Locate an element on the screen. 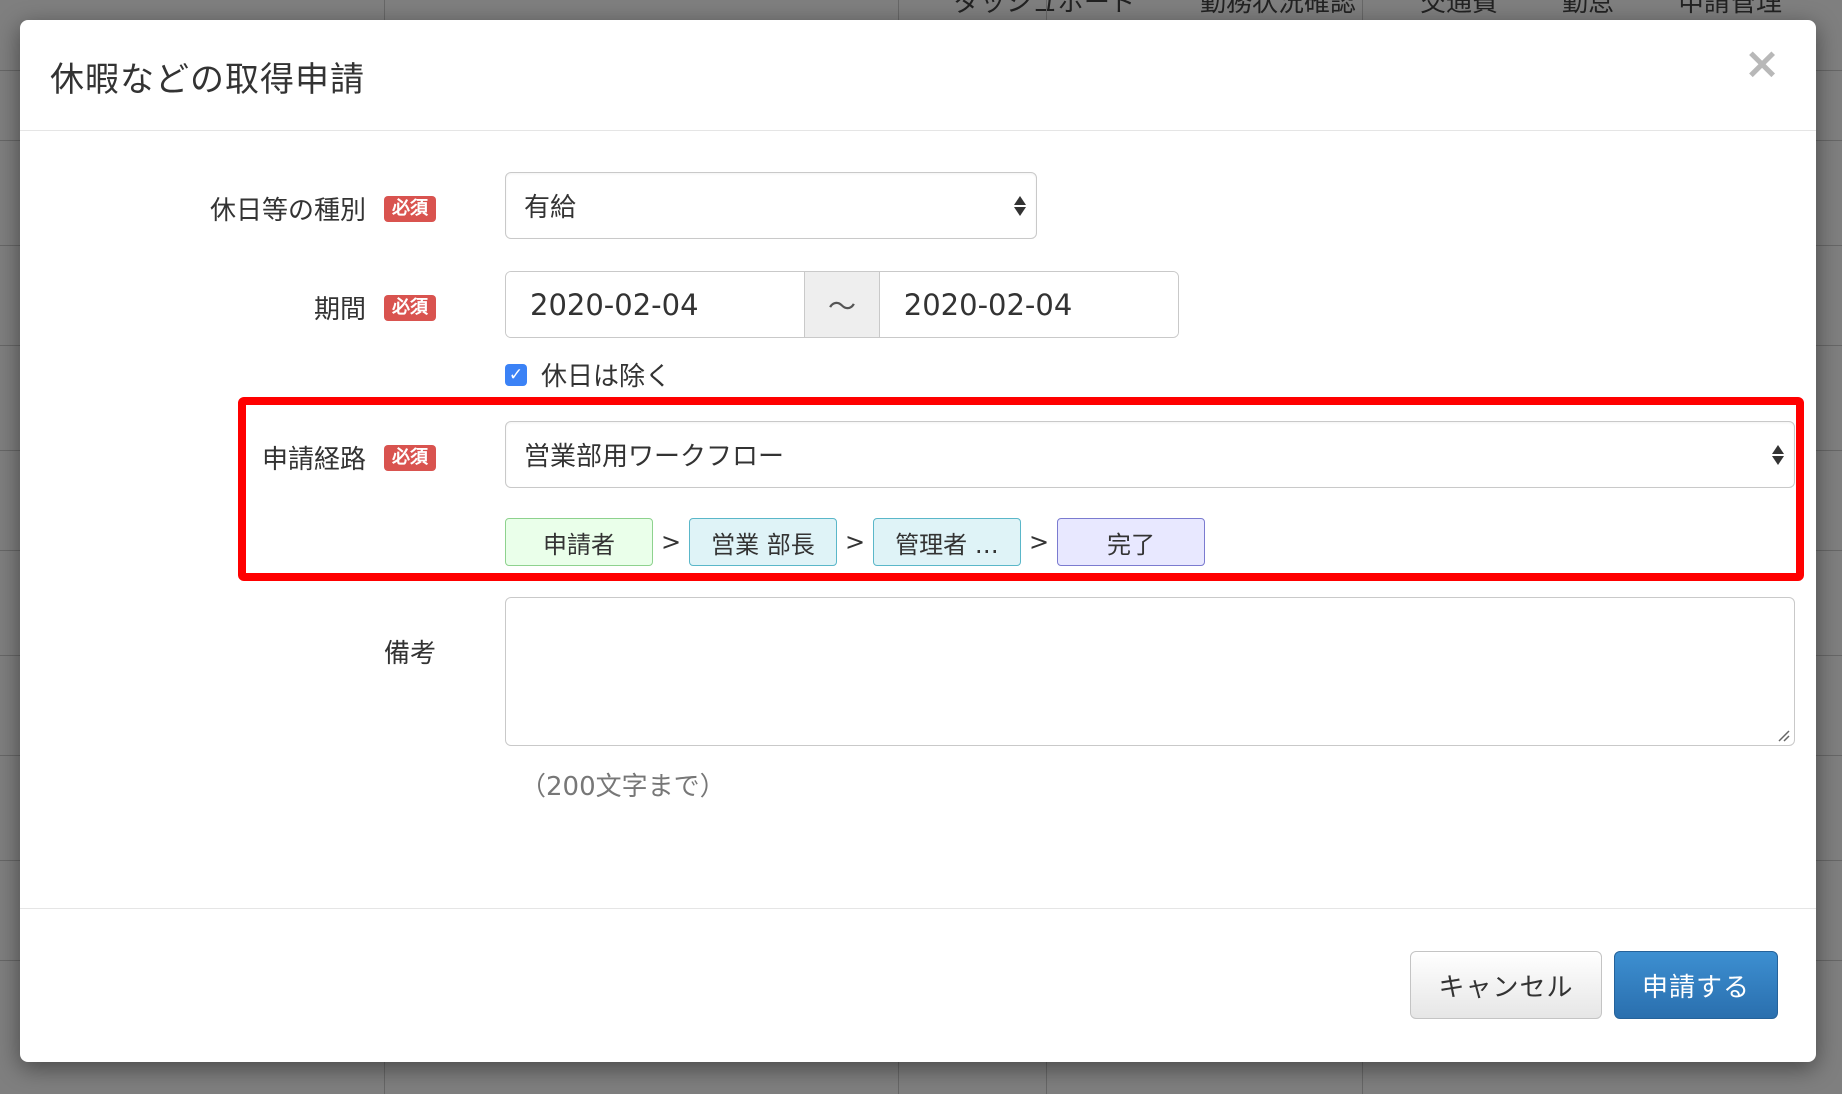 Image resolution: width=1842 pixels, height=1094 pixels. route-step-complete: 完了 is located at coordinates (1131, 542).